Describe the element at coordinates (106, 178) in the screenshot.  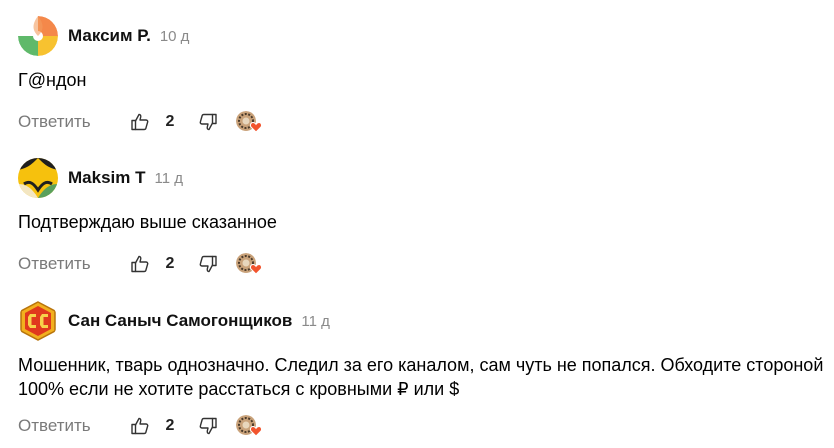
I see `author-name: Maksim T` at that location.